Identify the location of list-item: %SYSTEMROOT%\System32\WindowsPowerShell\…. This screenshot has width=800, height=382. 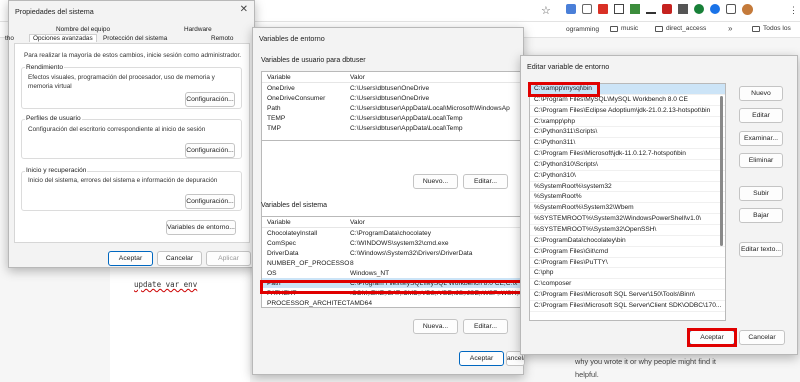
(627, 219).